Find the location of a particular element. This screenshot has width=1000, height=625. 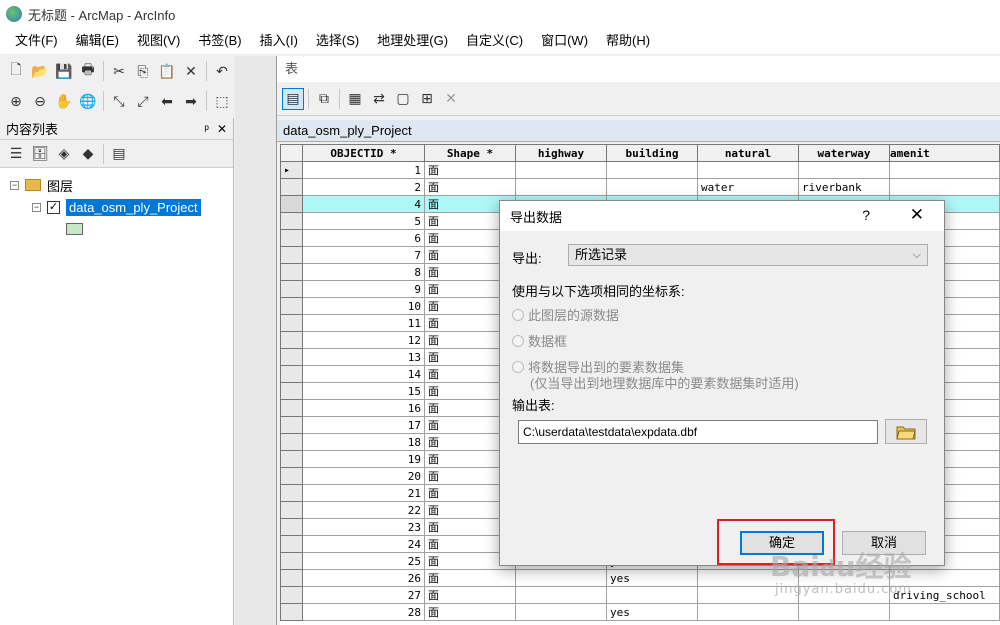

zoom-to-selected-icon: ⊞ is located at coordinates (427, 99).